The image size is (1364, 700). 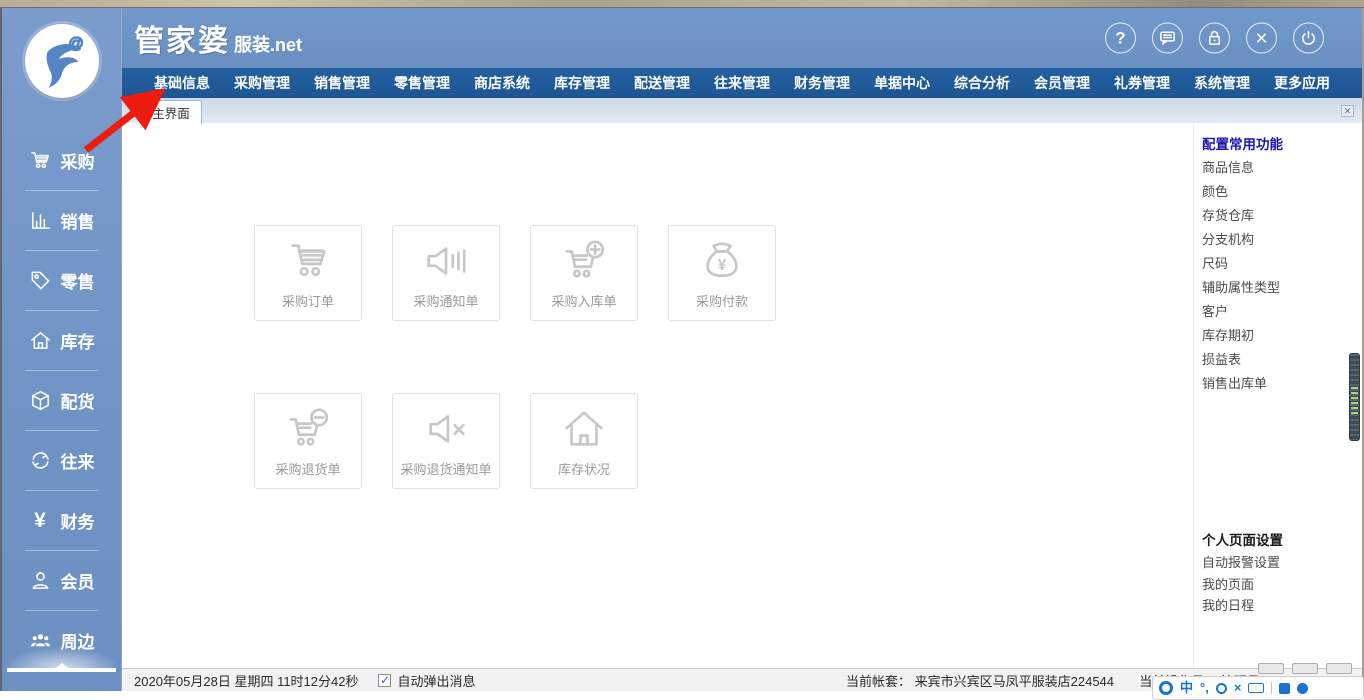 I want to click on menu-item-system-mgmt: 系统管理, so click(x=1222, y=83).